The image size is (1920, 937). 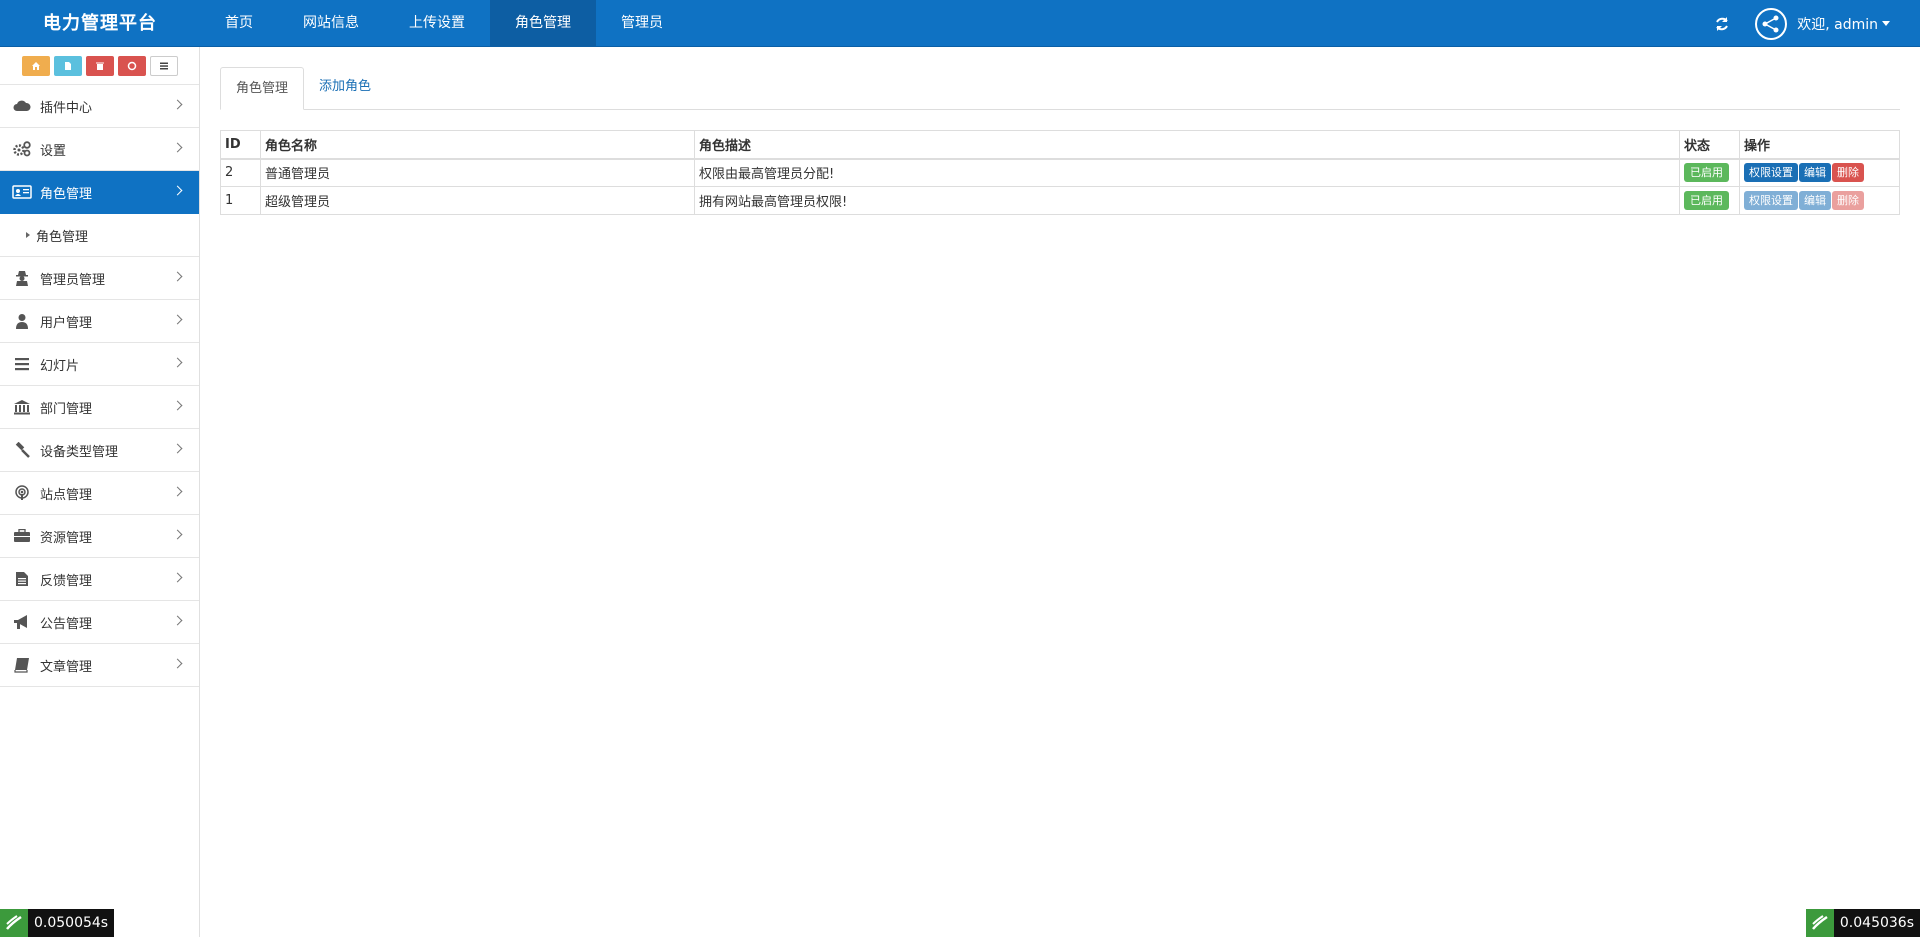 I want to click on col-header-role-desc: 角色描述, so click(x=1187, y=145).